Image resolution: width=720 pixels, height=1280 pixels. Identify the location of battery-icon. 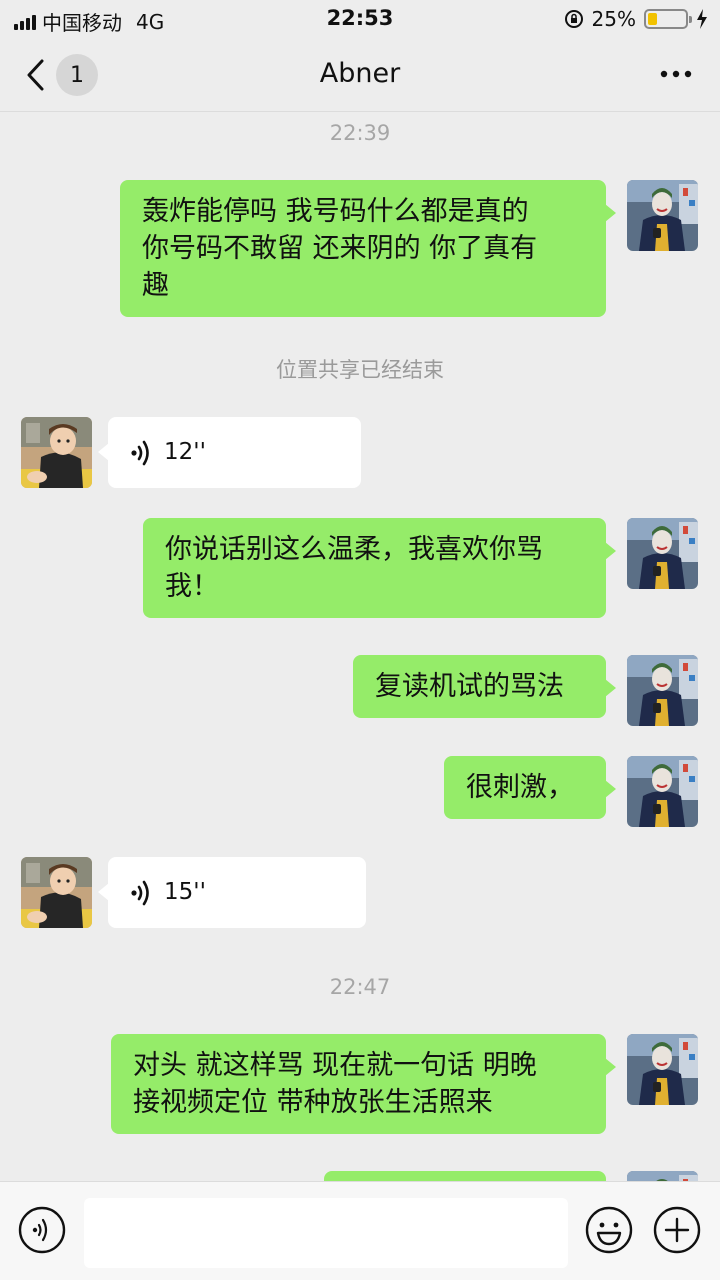
(668, 19).